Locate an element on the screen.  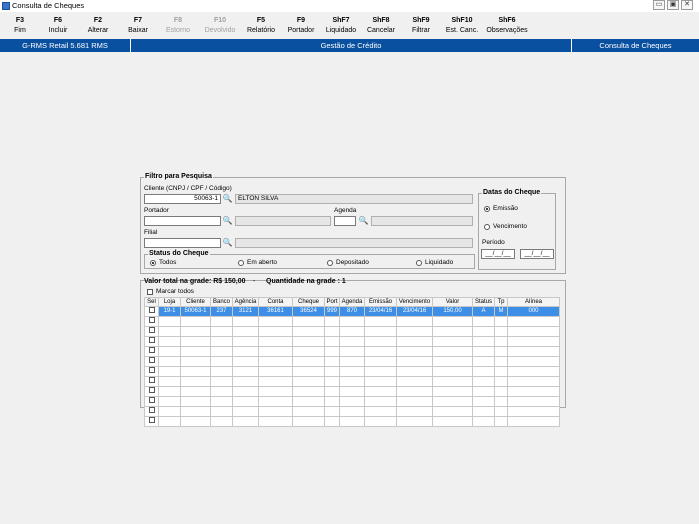
status-todos-radio: Todos is located at coordinates (163, 263).